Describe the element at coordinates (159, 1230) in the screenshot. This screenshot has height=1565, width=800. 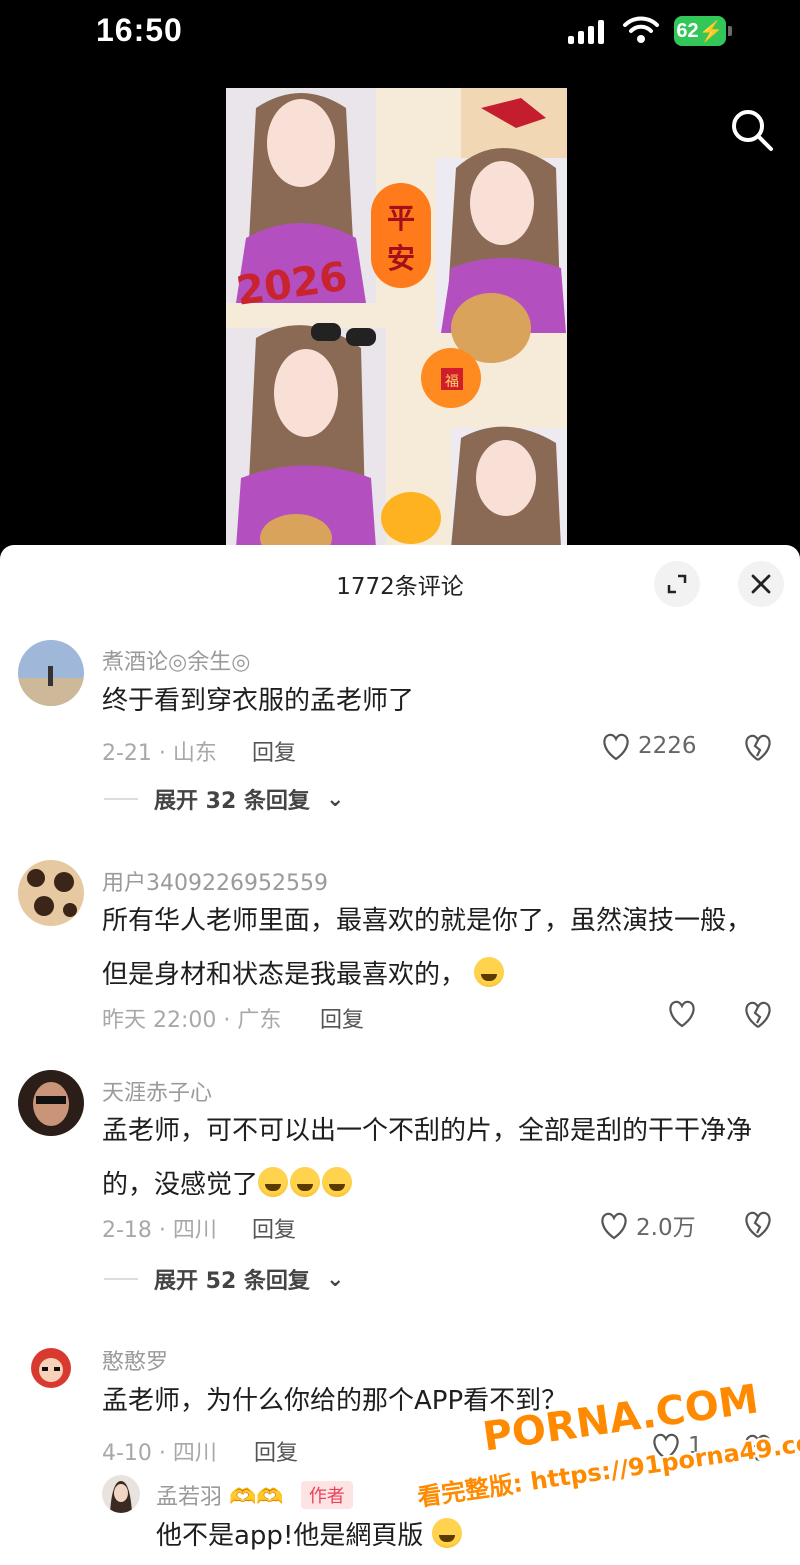
I see `comment-meta: 2-18 · 四川` at that location.